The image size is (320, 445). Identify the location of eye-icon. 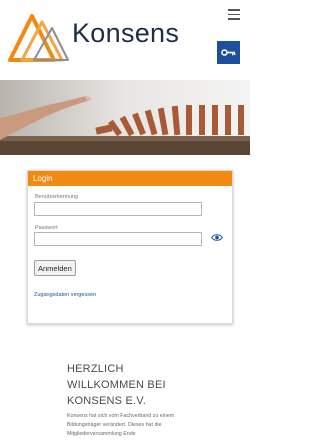
(217, 237).